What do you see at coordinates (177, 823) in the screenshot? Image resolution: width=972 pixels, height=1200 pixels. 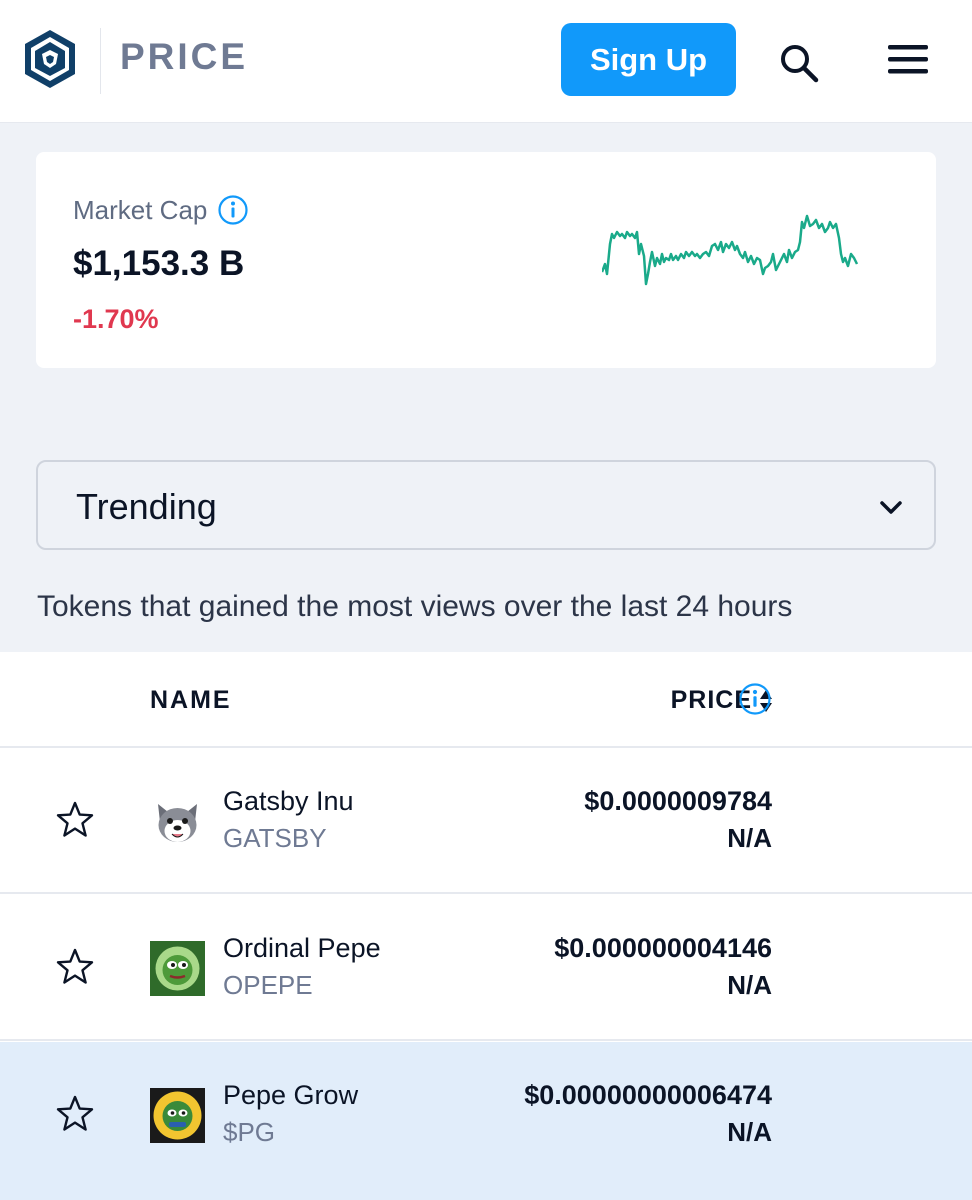 I see `gatsby-inu-logo-icon` at bounding box center [177, 823].